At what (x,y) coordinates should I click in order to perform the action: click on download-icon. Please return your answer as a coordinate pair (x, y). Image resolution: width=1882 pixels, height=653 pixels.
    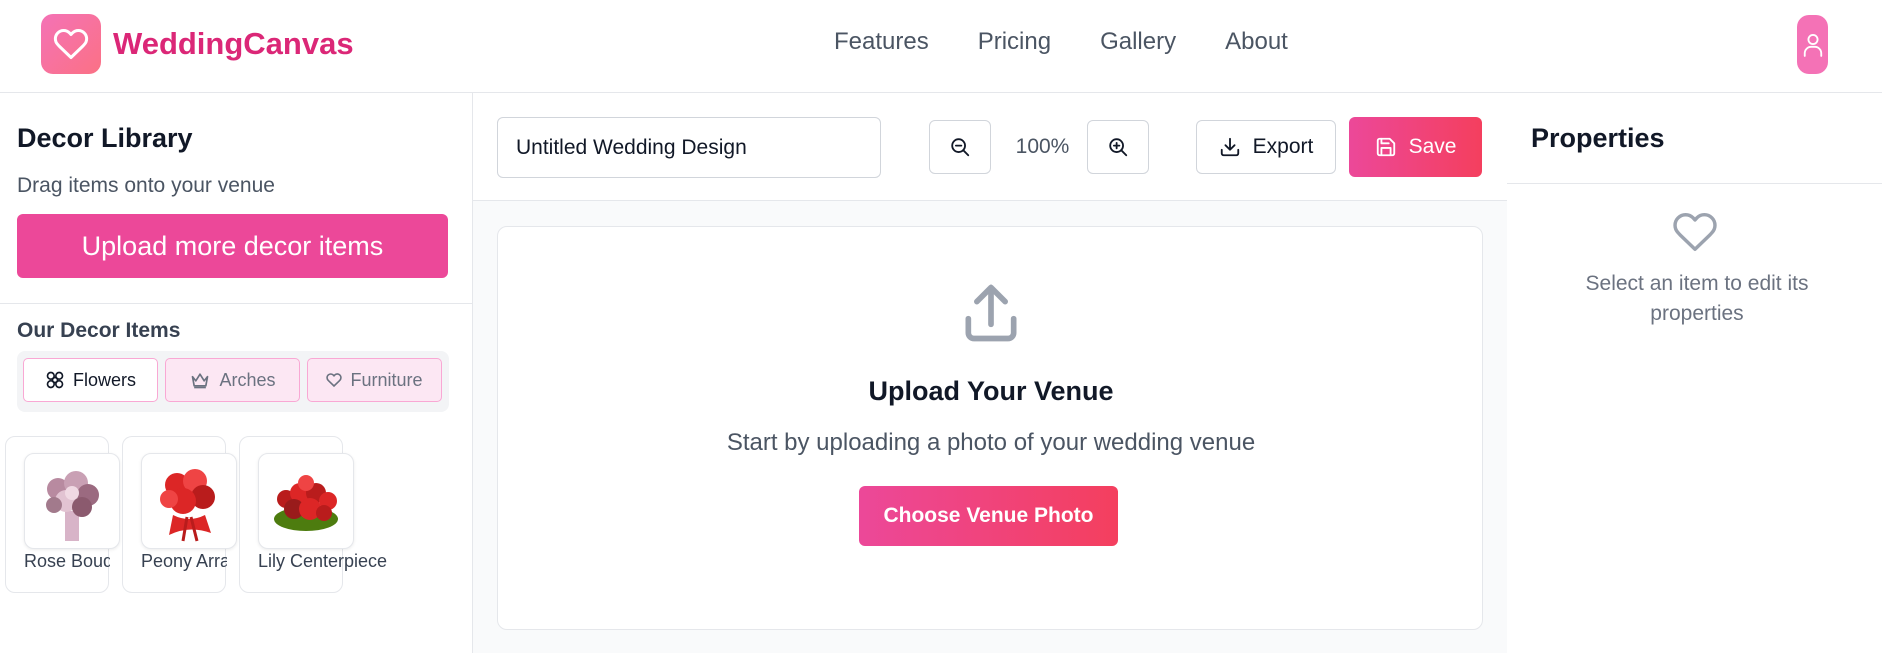
    Looking at the image, I should click on (1229, 147).